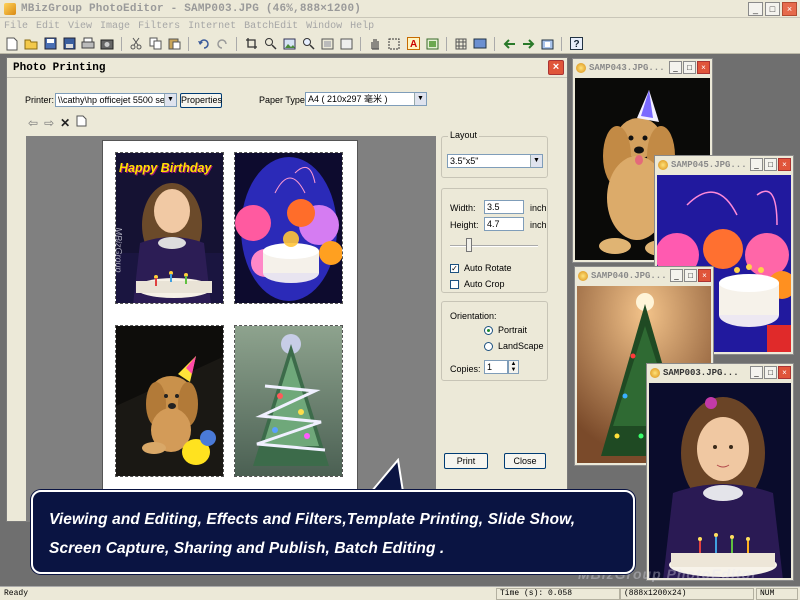 The image size is (800, 600). I want to click on dialog-close-button: ×, so click(556, 67).